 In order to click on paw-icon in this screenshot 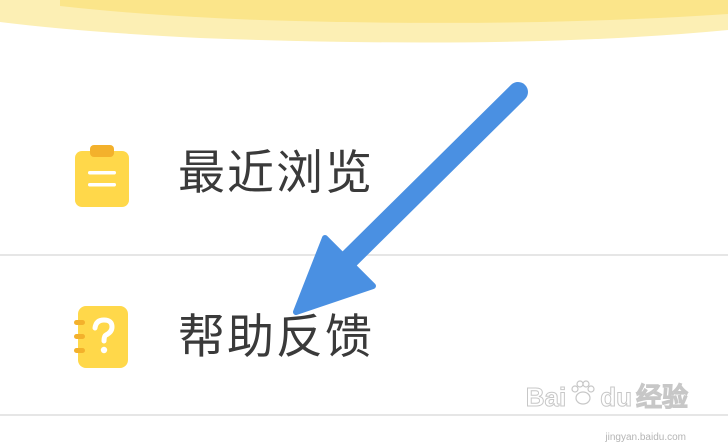, I will do `click(583, 392)`.